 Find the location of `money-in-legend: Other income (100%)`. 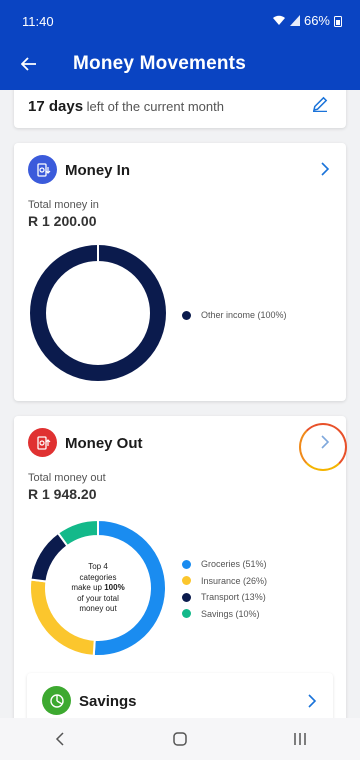

money-in-legend: Other income (100%) is located at coordinates (234, 315).